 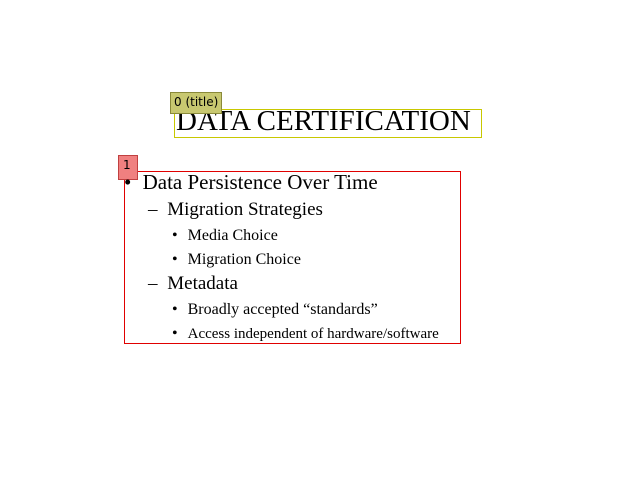 I want to click on bullet-level3: • Media Choice, so click(x=225, y=235).